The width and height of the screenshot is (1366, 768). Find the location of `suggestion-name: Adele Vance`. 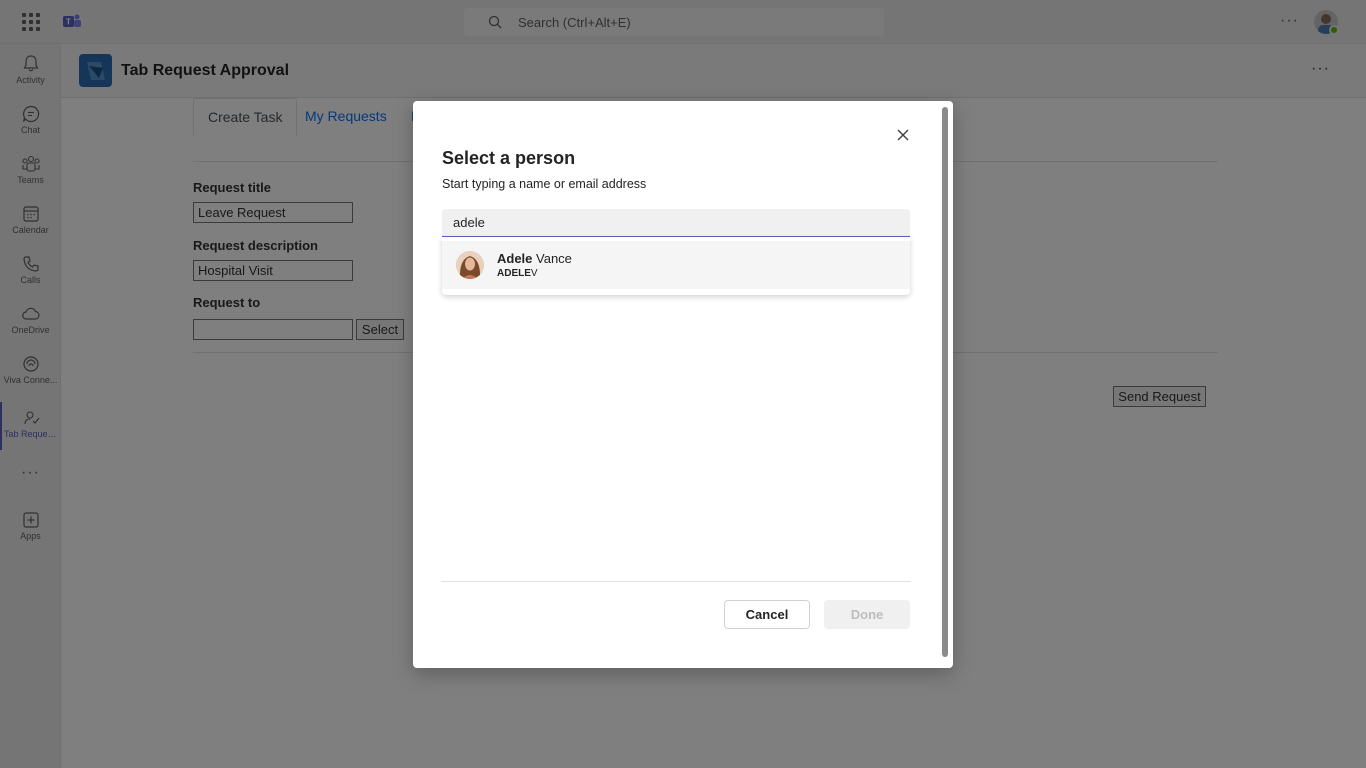

suggestion-name: Adele Vance is located at coordinates (534, 258).